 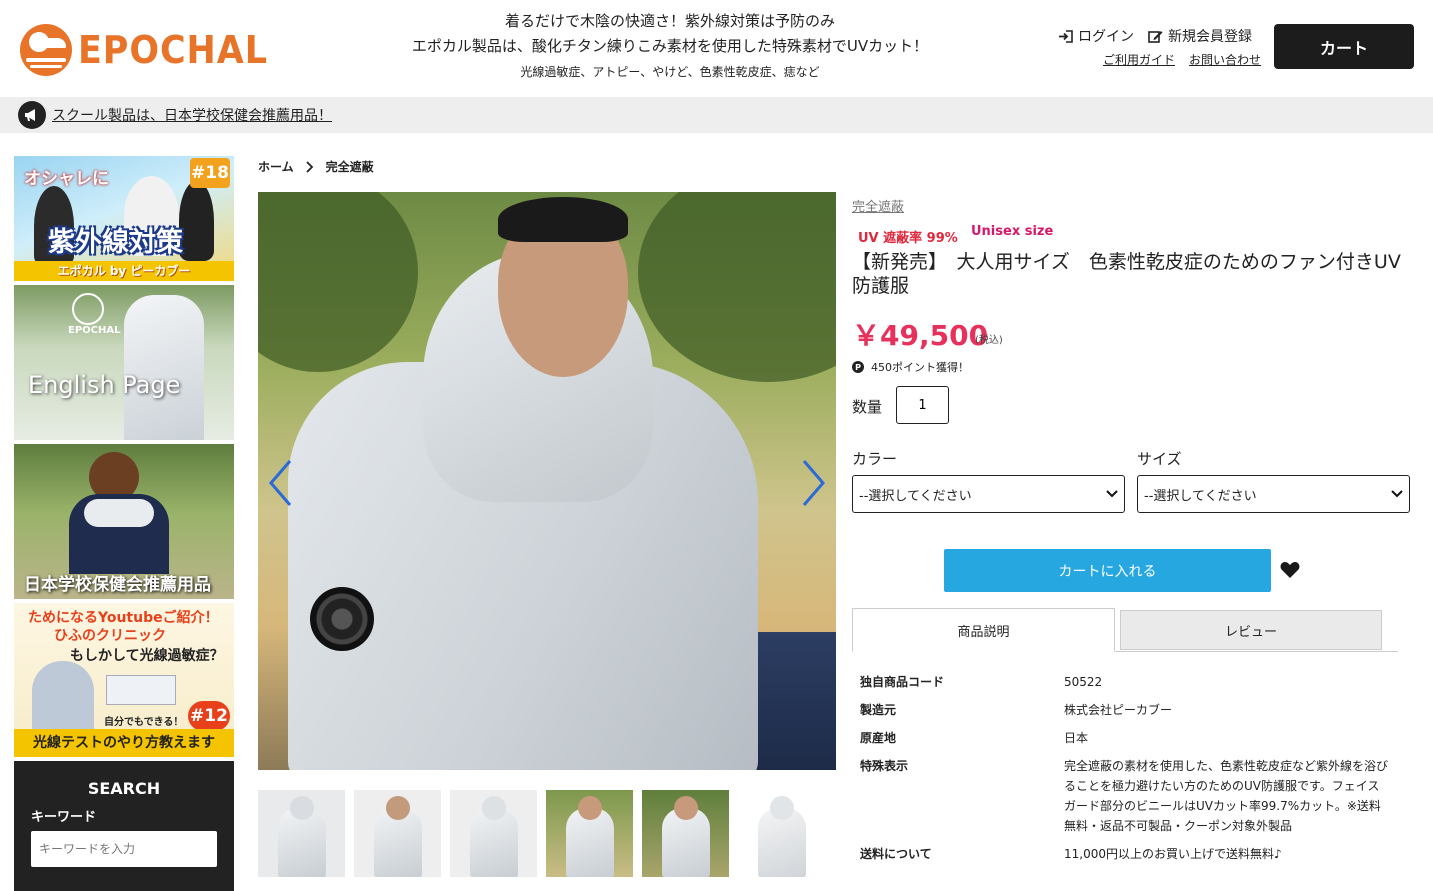 I want to click on prev-image-button, so click(x=281, y=483).